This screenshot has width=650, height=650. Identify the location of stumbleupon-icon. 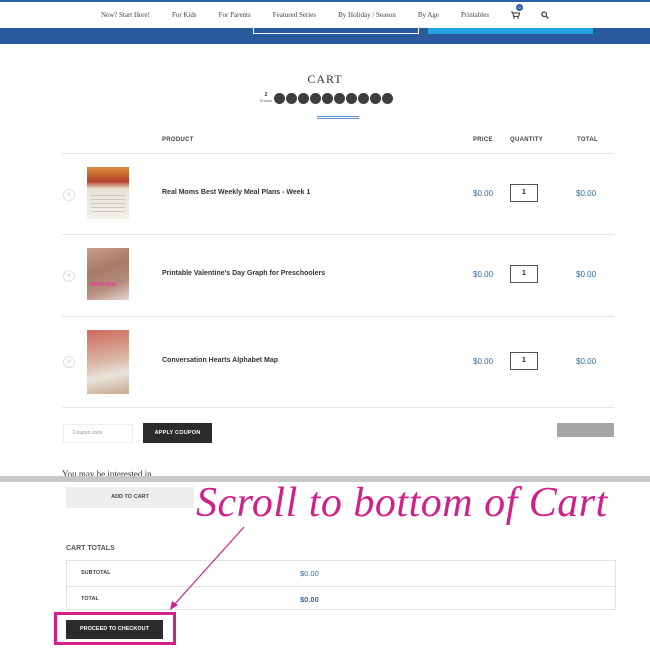
(339, 98).